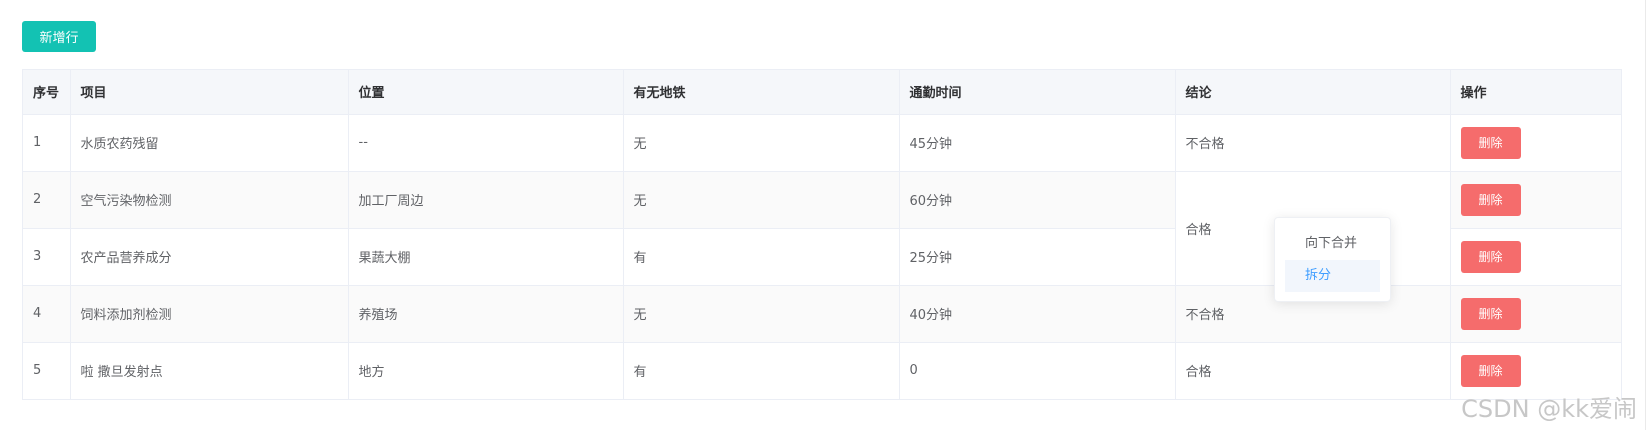 Image resolution: width=1646 pixels, height=430 pixels. What do you see at coordinates (1549, 409) in the screenshot?
I see `watermark: CSDN @kk爱闹` at bounding box center [1549, 409].